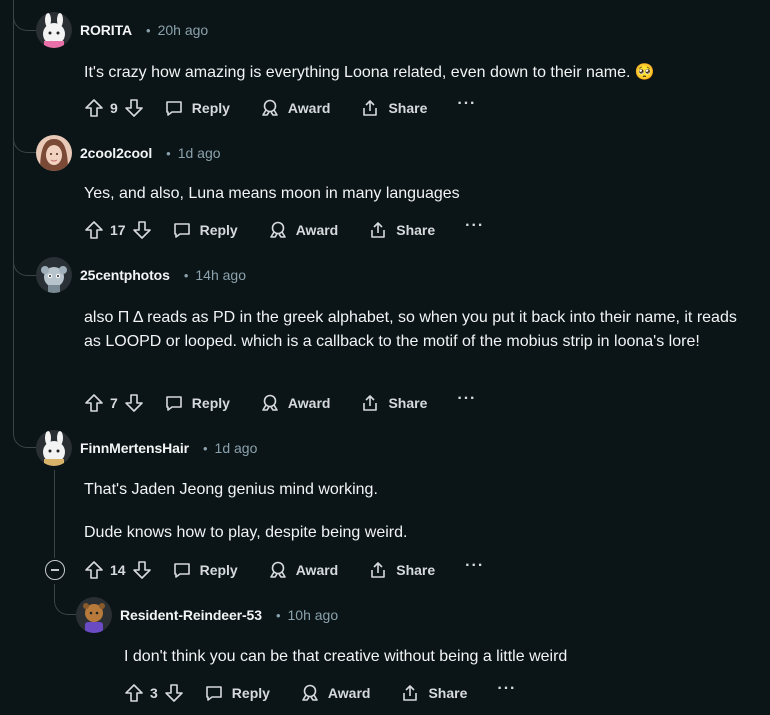 This screenshot has height=715, width=770. I want to click on vote-count: 17, so click(118, 230).